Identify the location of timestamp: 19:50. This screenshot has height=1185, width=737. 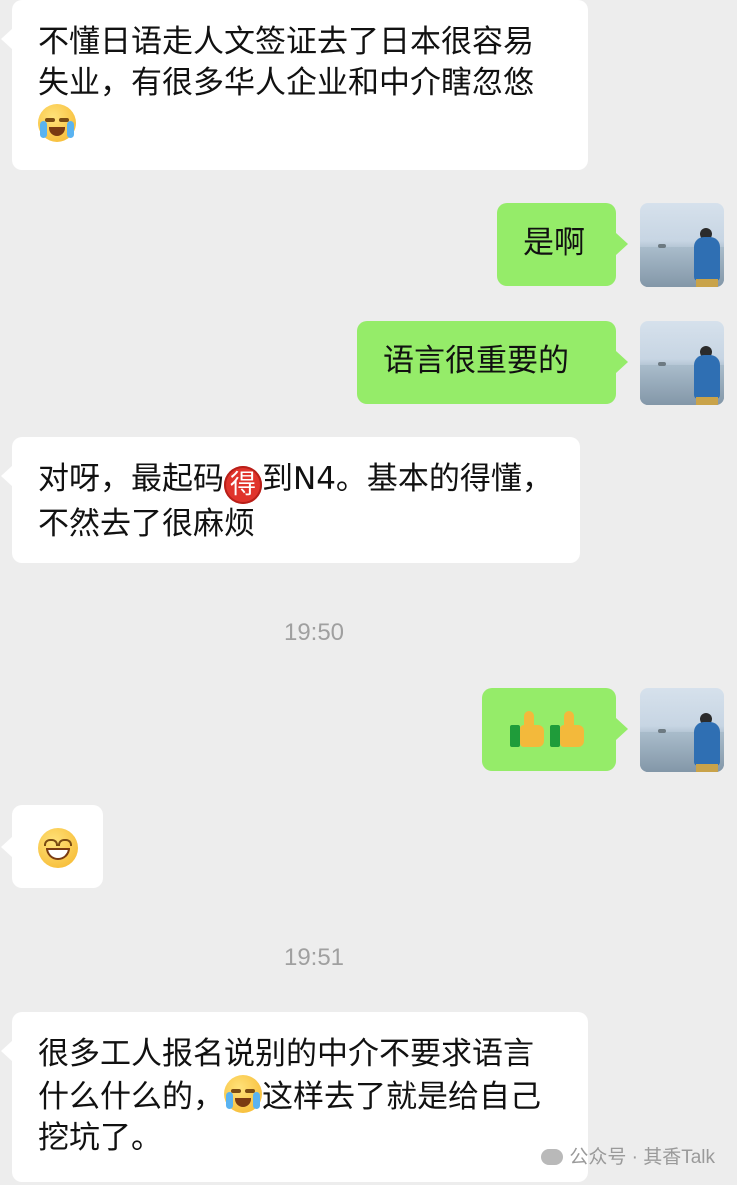
(314, 632).